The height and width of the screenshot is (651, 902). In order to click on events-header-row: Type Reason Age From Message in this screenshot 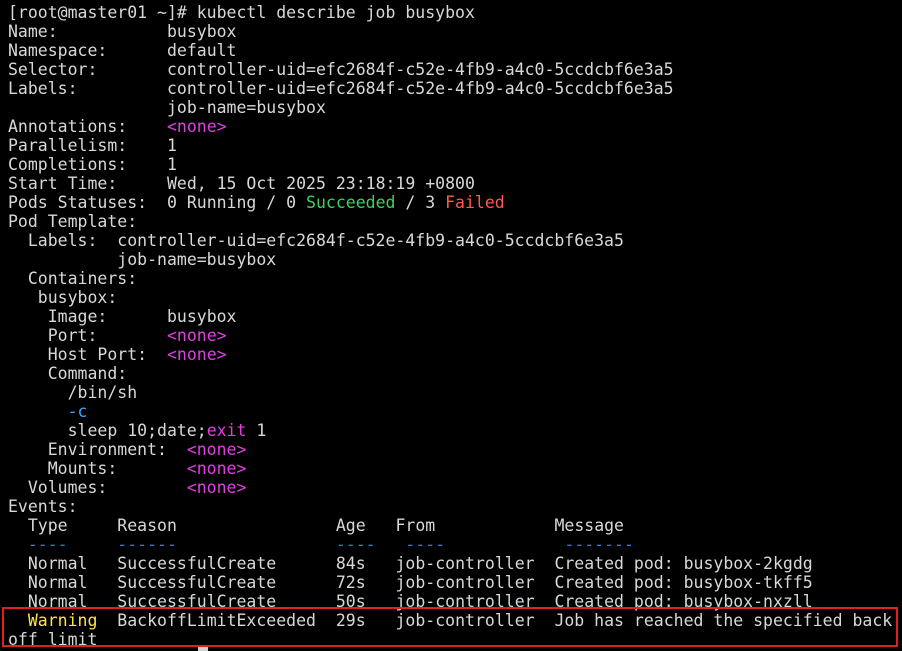, I will do `click(455, 525)`.